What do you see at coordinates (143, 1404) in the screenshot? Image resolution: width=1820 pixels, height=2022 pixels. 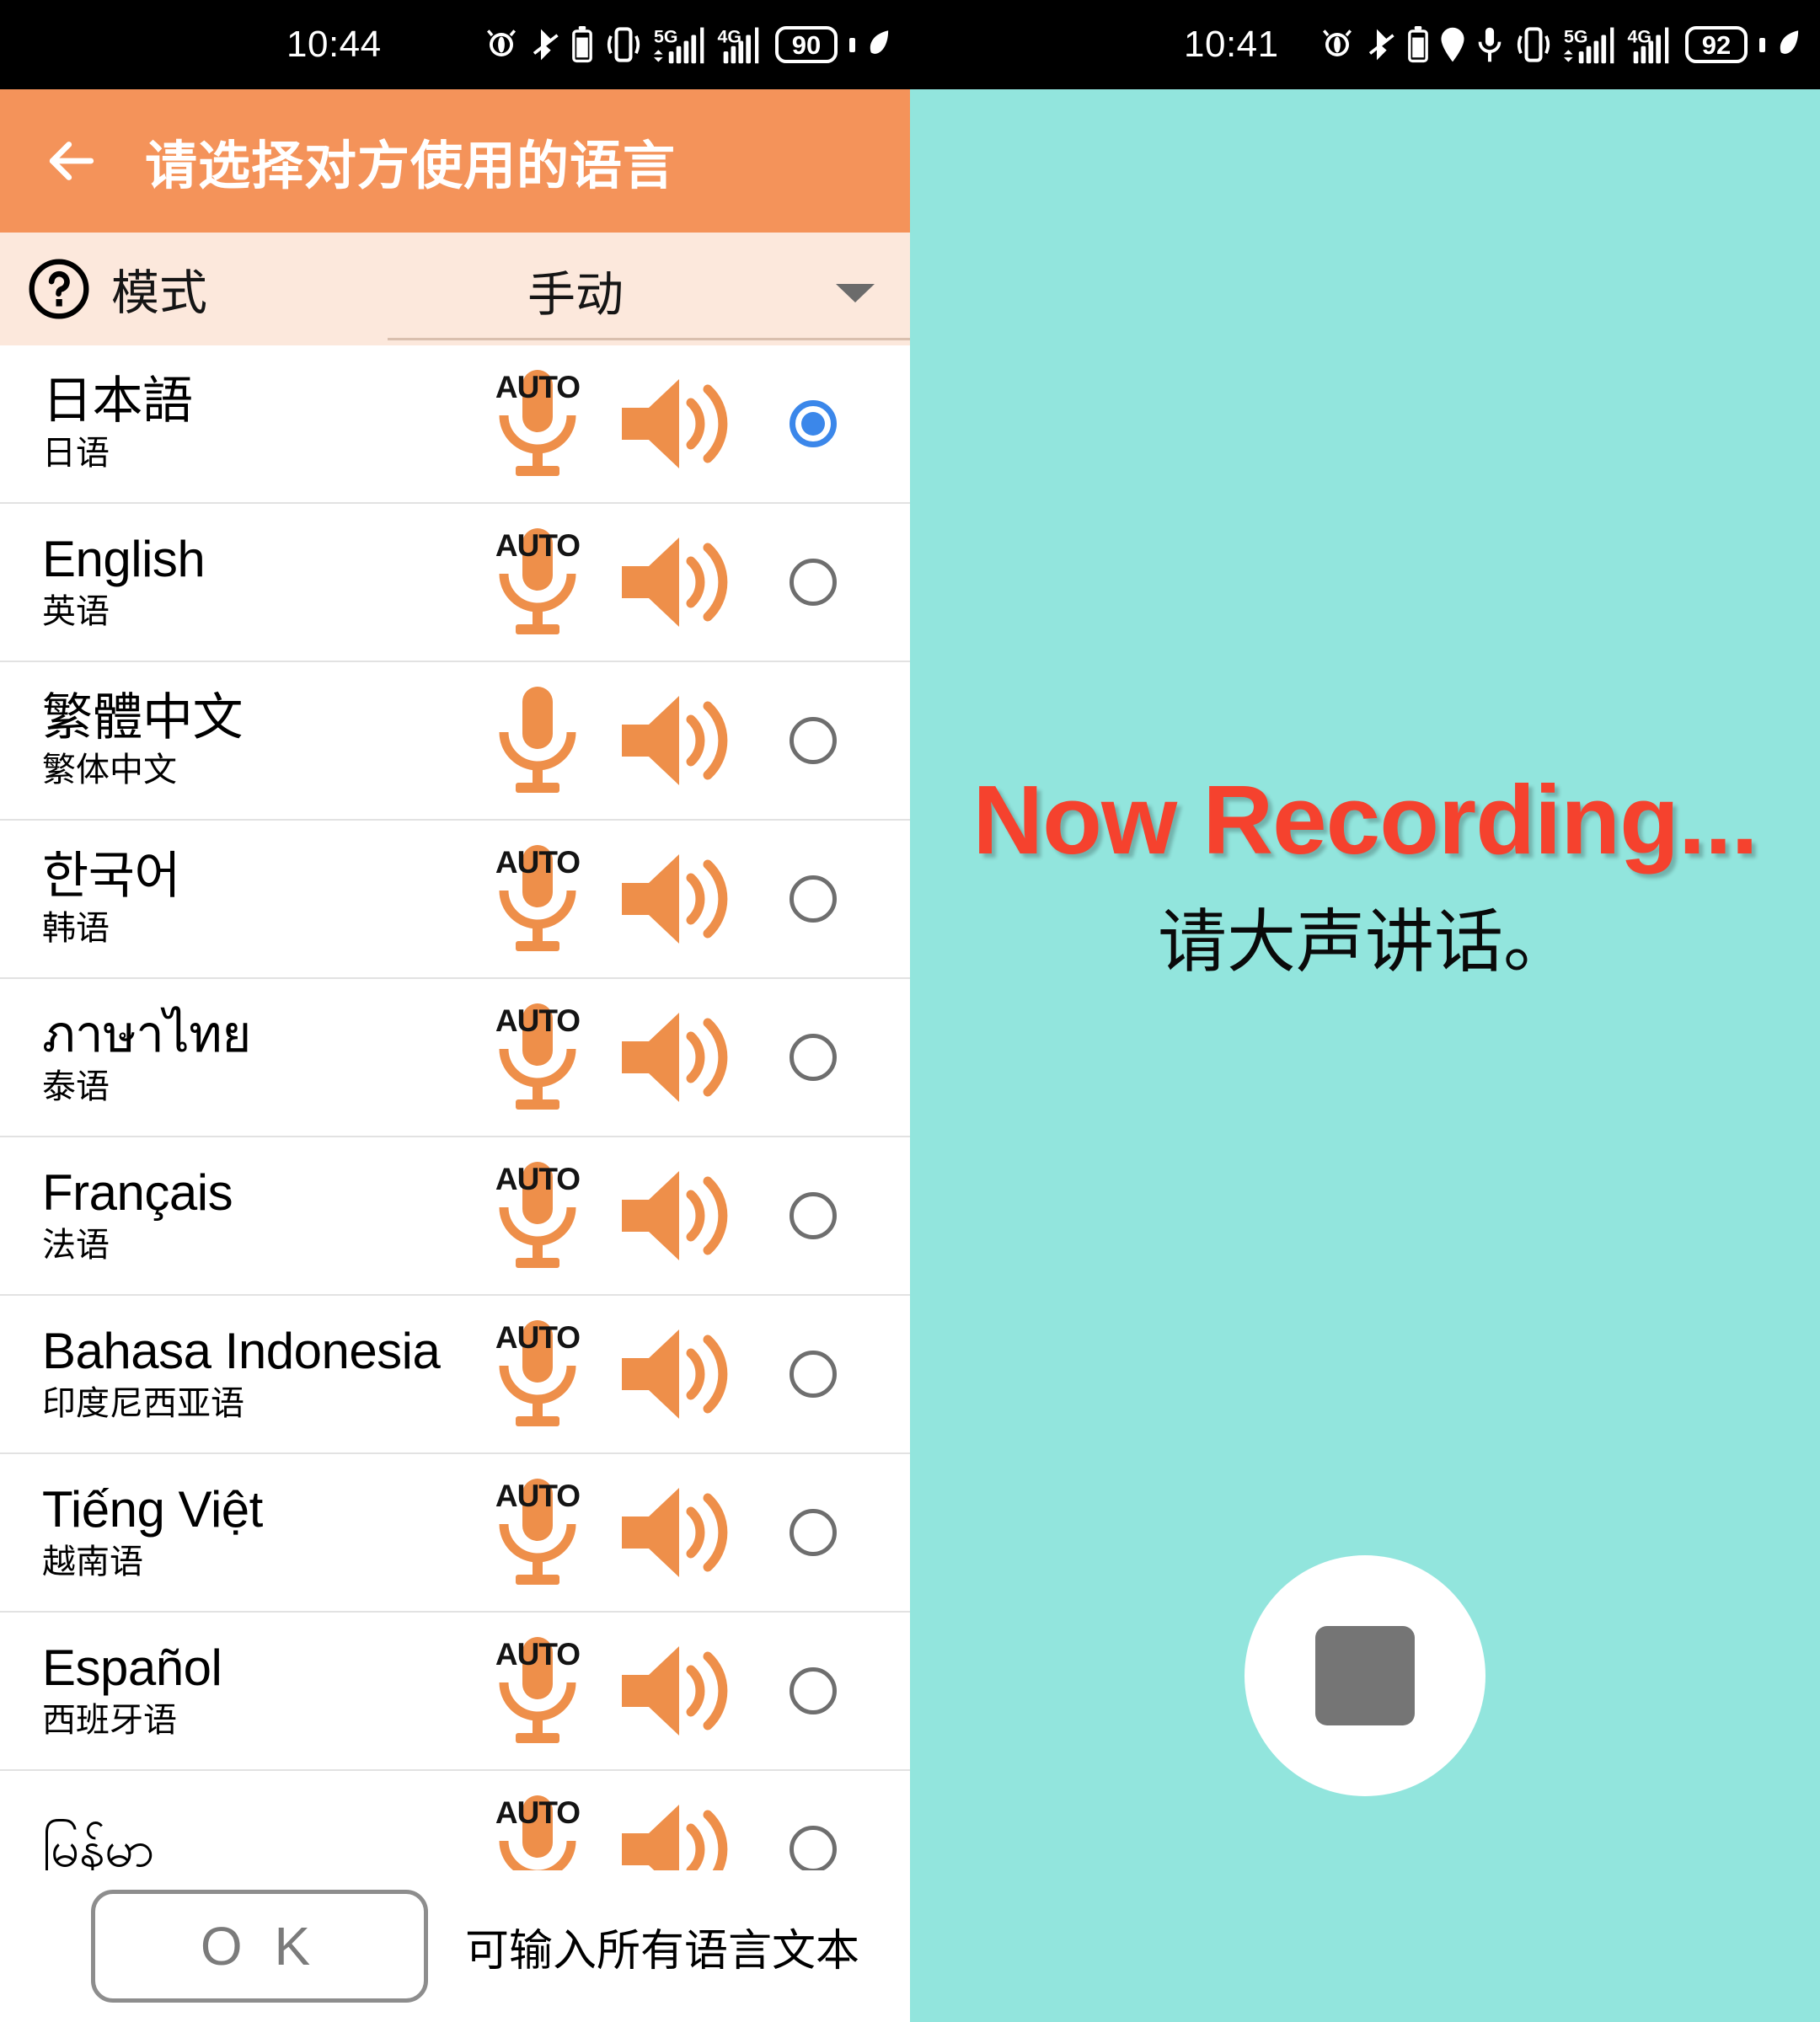 I see `language-chinese-name: 印度尼西亚语` at bounding box center [143, 1404].